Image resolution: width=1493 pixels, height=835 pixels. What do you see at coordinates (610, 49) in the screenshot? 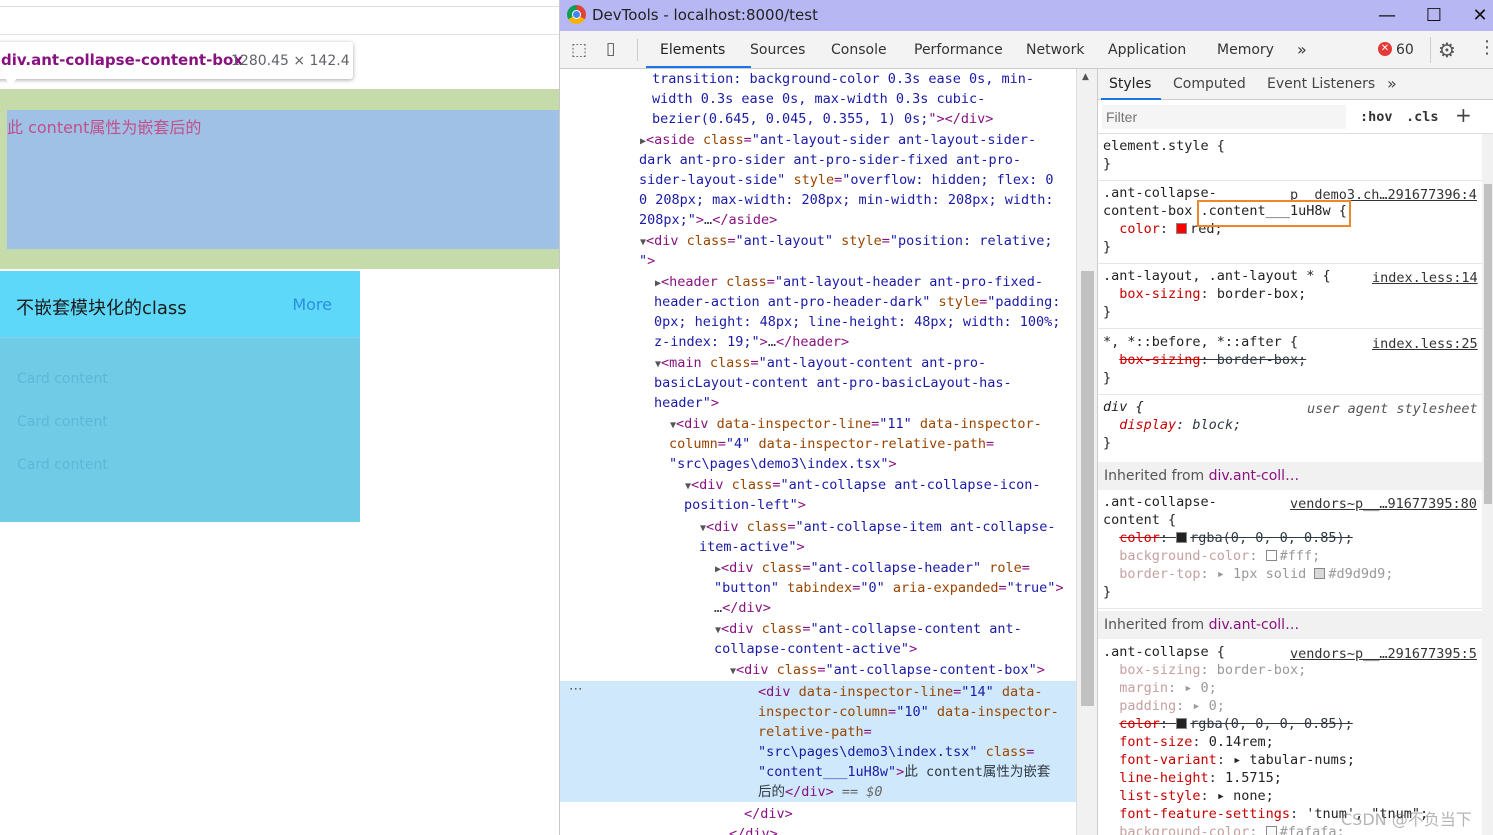
I see `device-toolbar-icon: ▯` at bounding box center [610, 49].